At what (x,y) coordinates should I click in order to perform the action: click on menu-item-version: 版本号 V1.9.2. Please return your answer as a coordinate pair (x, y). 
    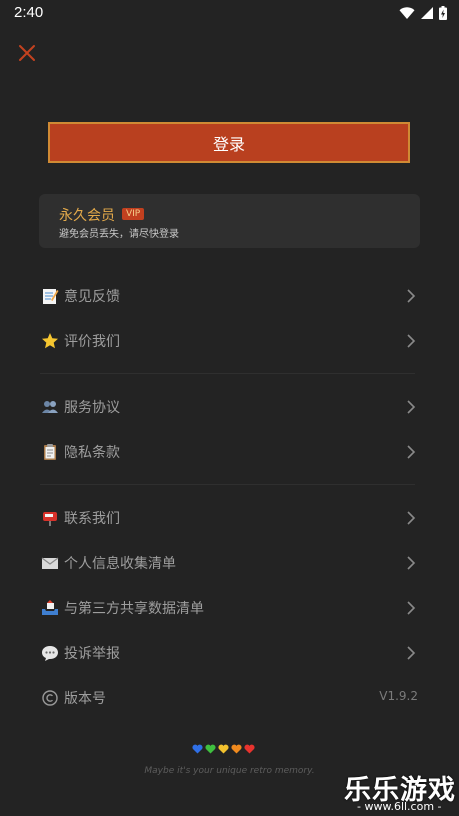
    Looking at the image, I should click on (230, 698).